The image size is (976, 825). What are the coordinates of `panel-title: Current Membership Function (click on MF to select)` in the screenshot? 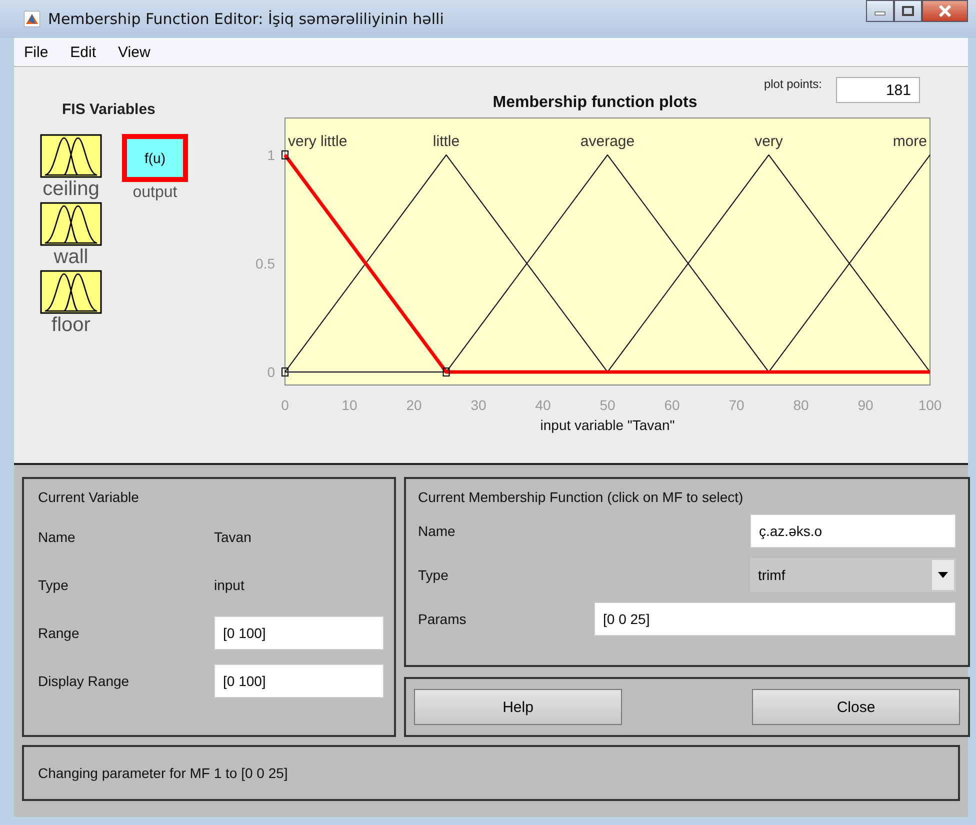 It's located at (581, 497).